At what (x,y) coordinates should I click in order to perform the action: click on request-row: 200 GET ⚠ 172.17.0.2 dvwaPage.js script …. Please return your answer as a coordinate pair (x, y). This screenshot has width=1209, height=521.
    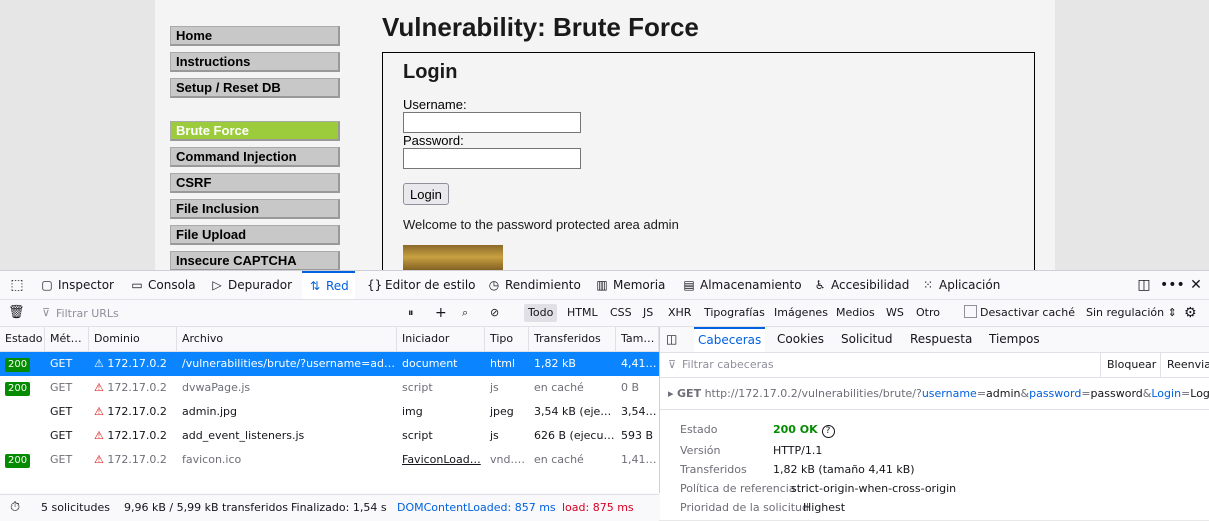
    Looking at the image, I should click on (329, 388).